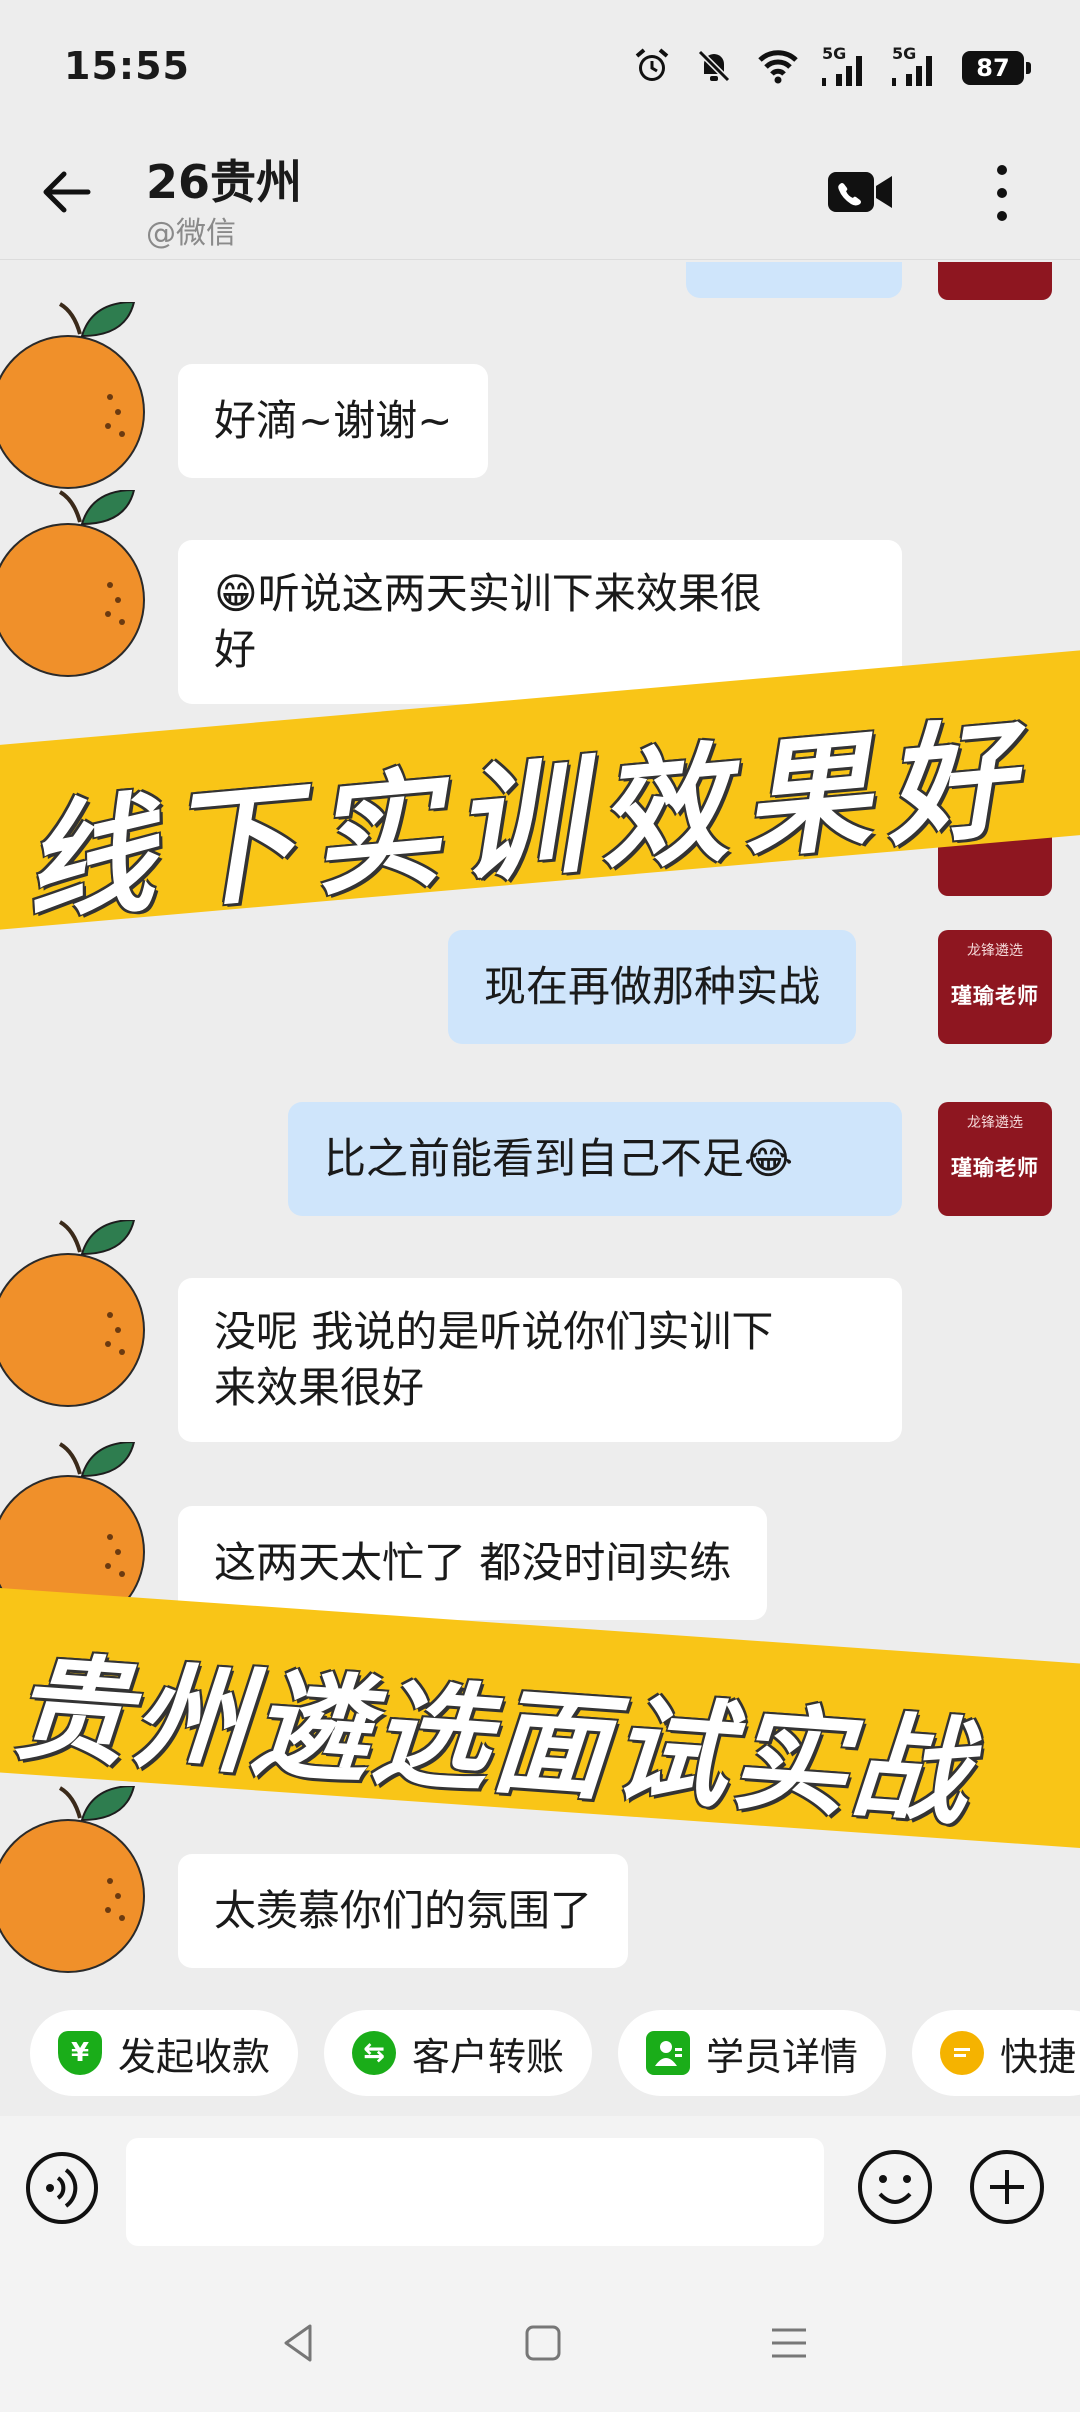 The height and width of the screenshot is (2412, 1080). I want to click on bell-muted-icon, so click(714, 68).